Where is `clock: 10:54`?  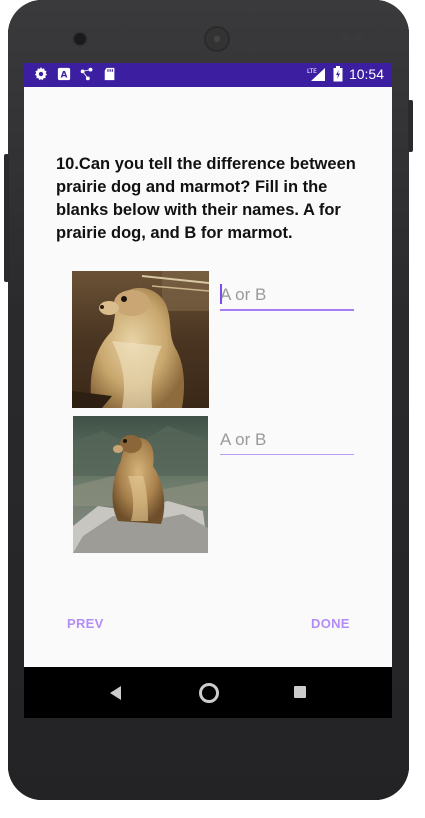 clock: 10:54 is located at coordinates (366, 74).